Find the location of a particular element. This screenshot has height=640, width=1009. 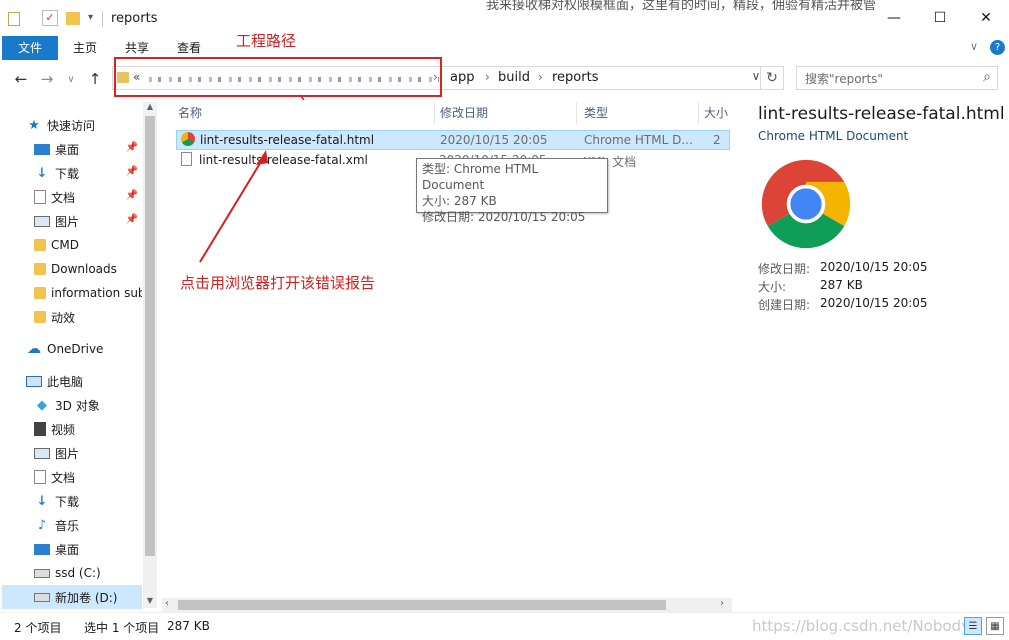

preview-modified-value: 2020/10/15 20:05 is located at coordinates (874, 267).